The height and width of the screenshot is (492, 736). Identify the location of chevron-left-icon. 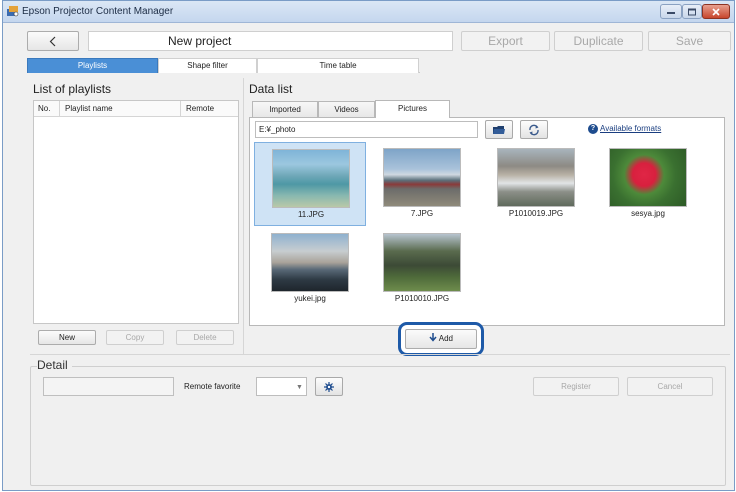
(52, 41).